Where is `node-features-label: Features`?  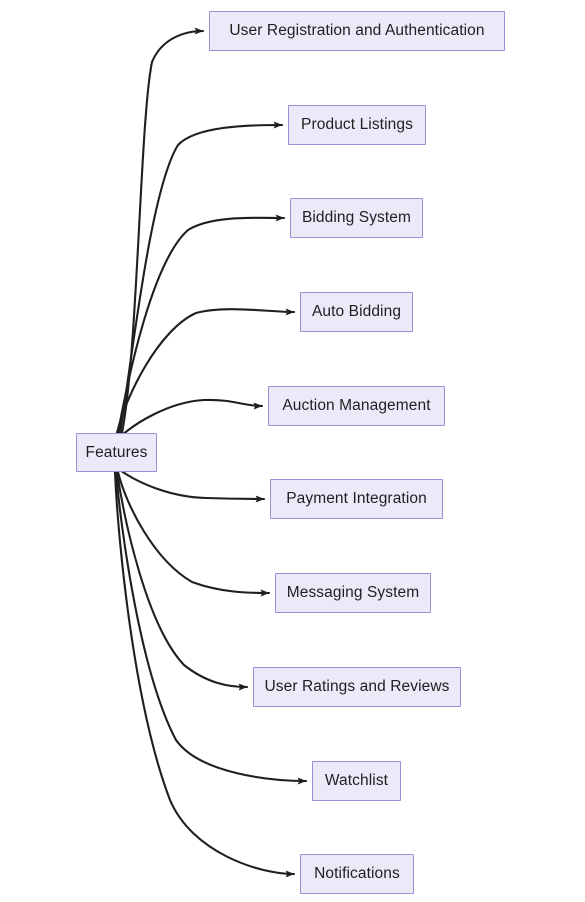 node-features-label: Features is located at coordinates (116, 452).